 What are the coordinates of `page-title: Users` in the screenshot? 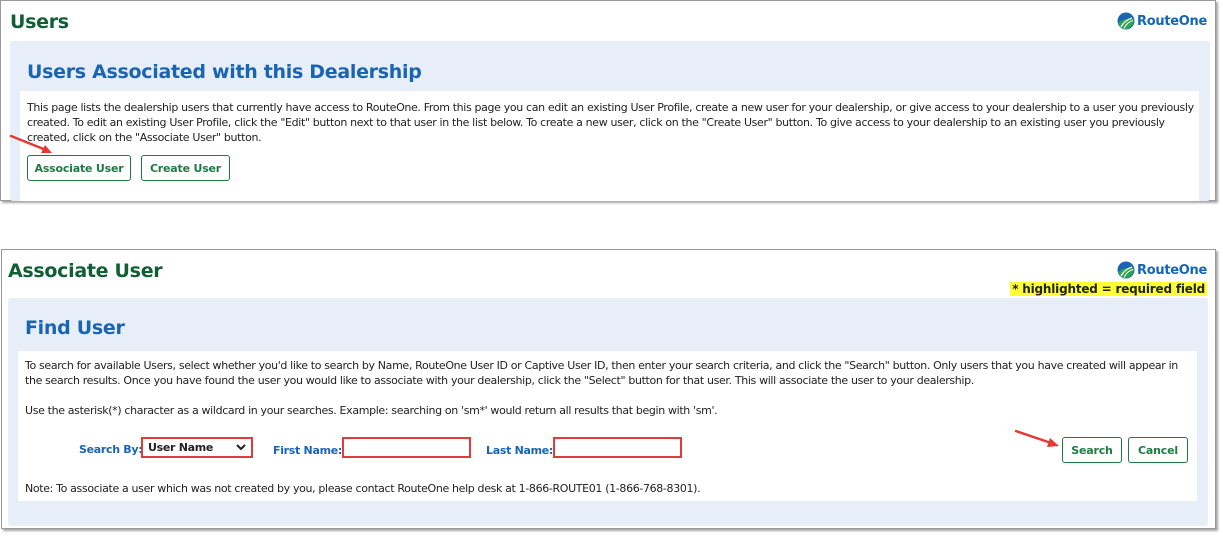 It's located at (39, 22).